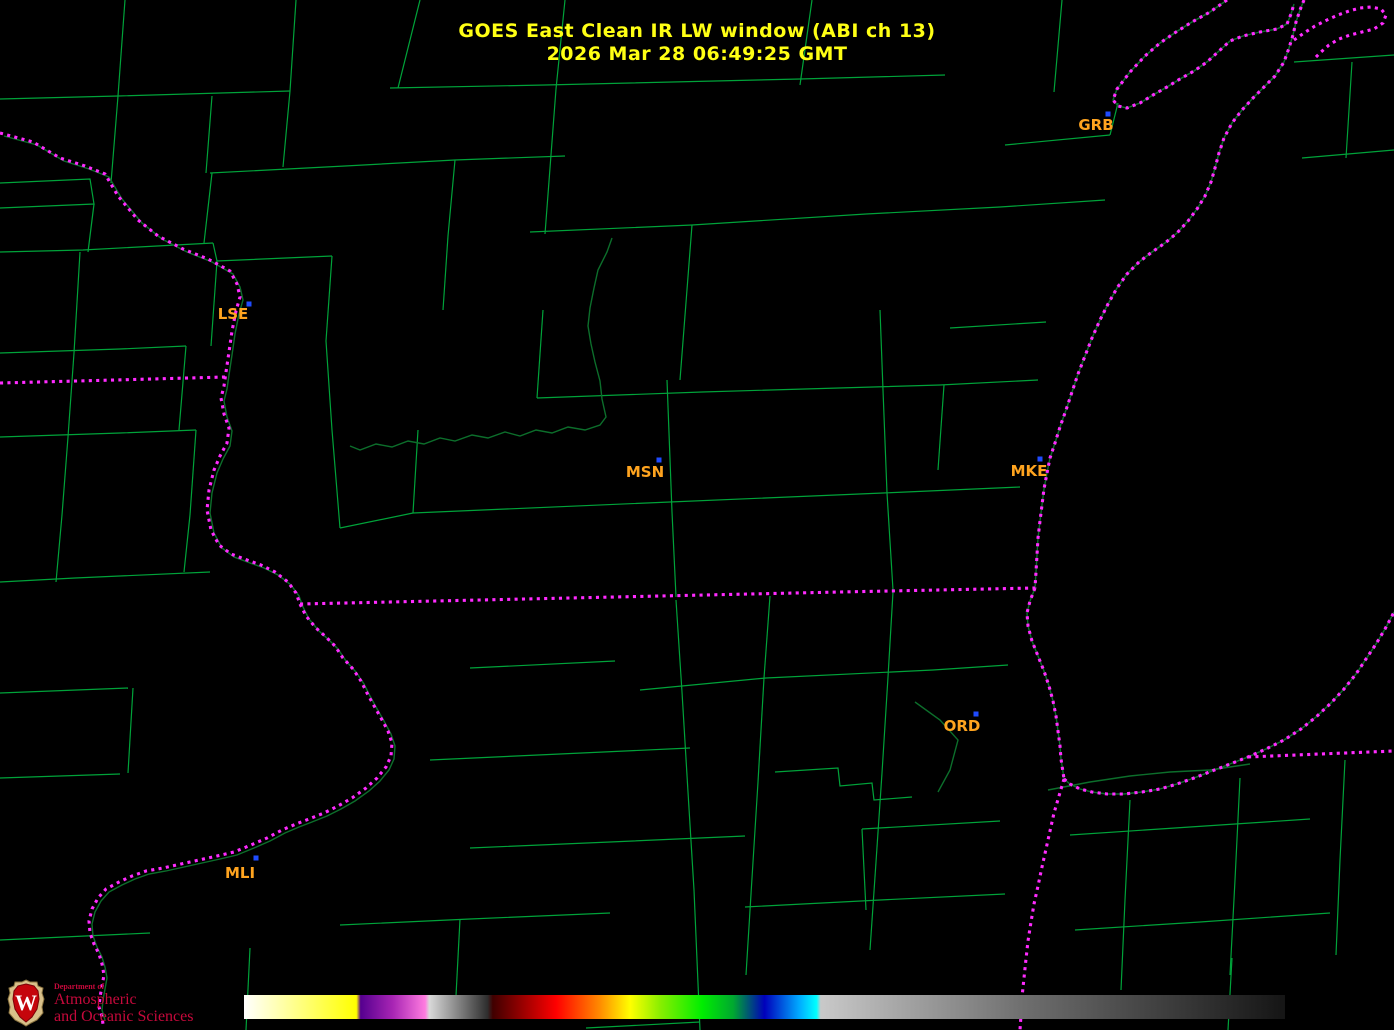 The image size is (1394, 1030). What do you see at coordinates (962, 726) in the screenshot?
I see `station-label-ord: ORD` at bounding box center [962, 726].